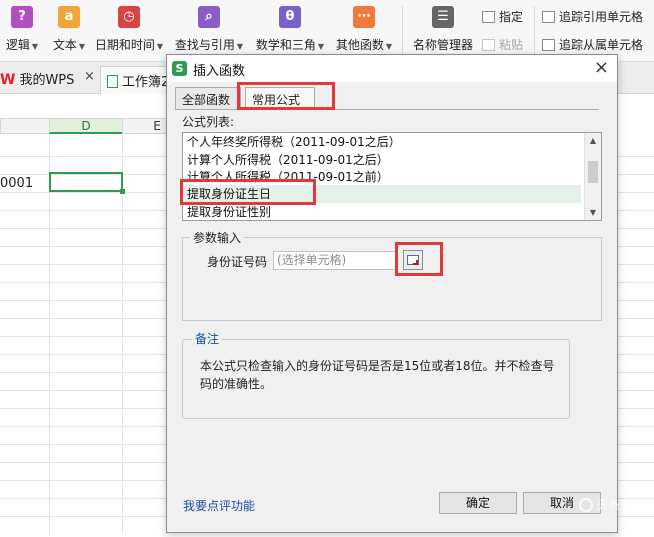  What do you see at coordinates (442, 45) in the screenshot?
I see `ribbon-name-manager-label: 名称管理器` at bounding box center [442, 45].